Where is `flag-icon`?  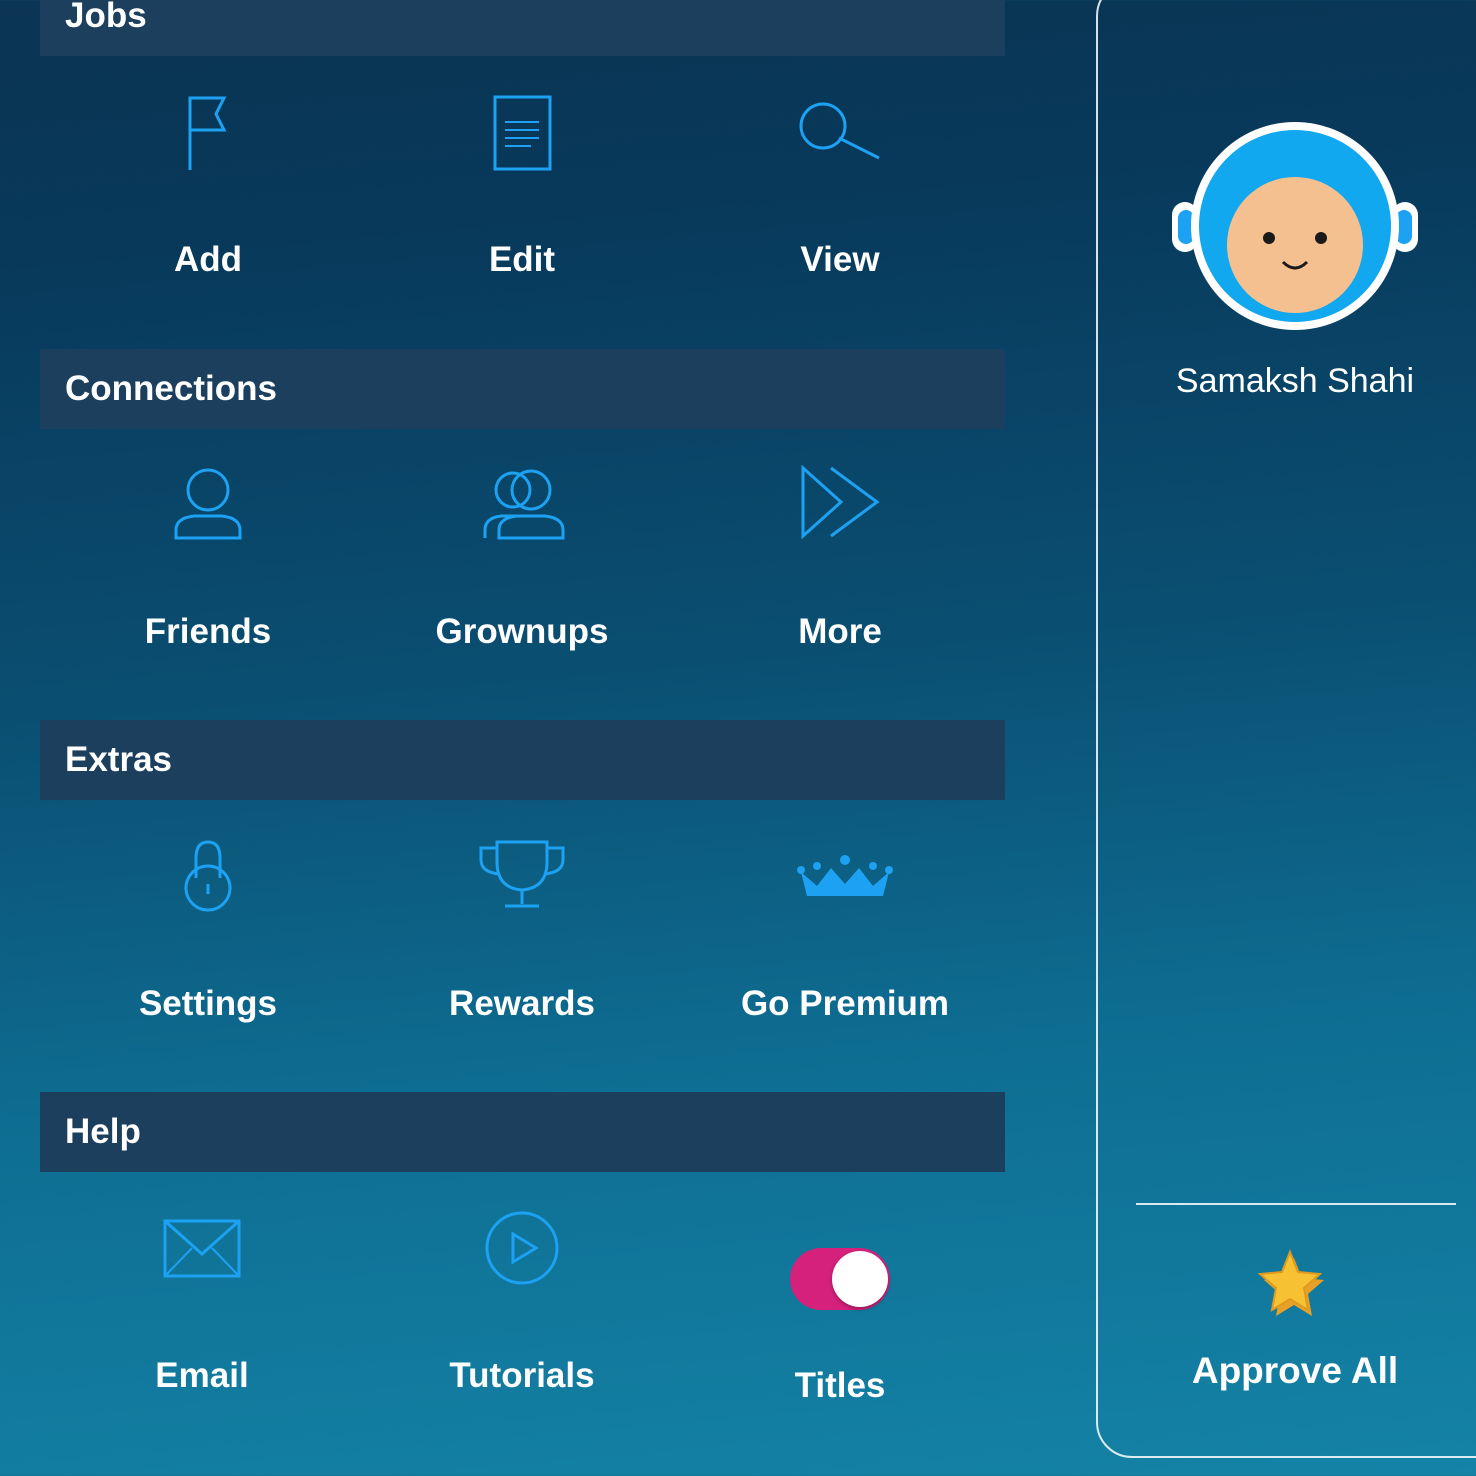
flag-icon is located at coordinates (207, 133).